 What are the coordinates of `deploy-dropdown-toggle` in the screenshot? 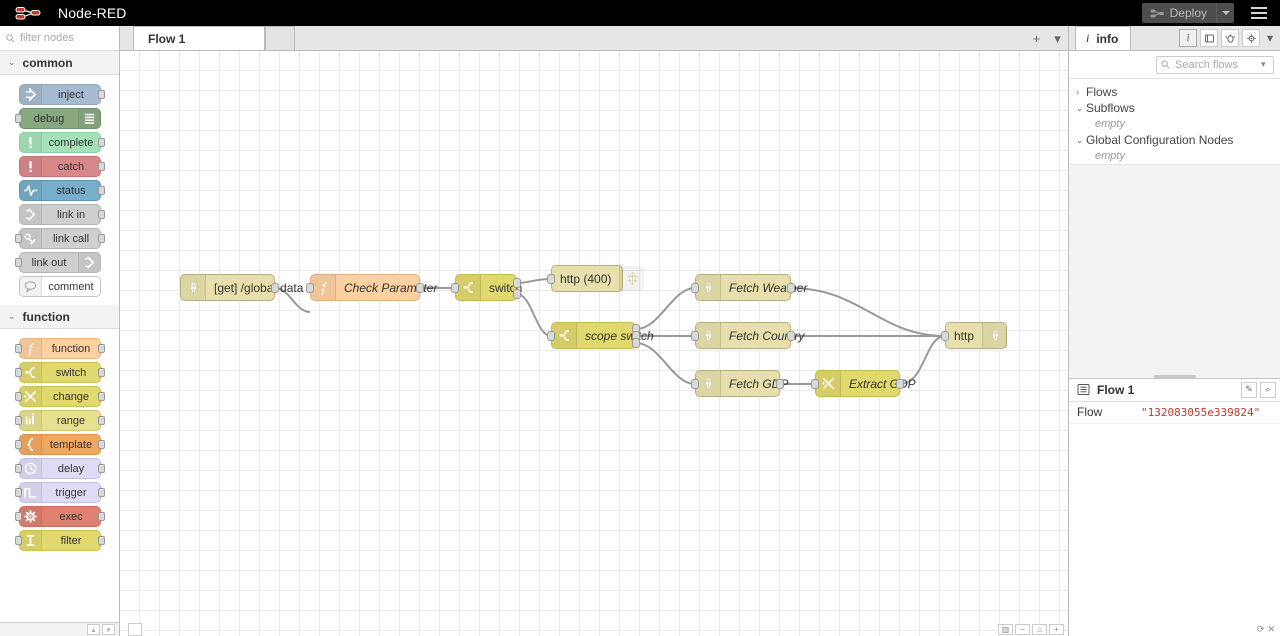 It's located at (1225, 13).